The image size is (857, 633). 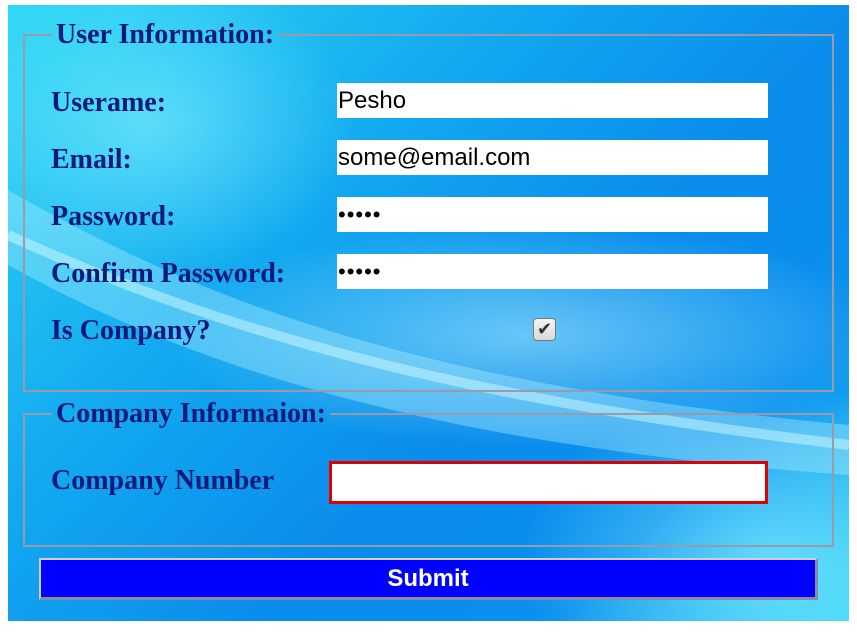 I want to click on company-number-label: Company Number, so click(x=163, y=480).